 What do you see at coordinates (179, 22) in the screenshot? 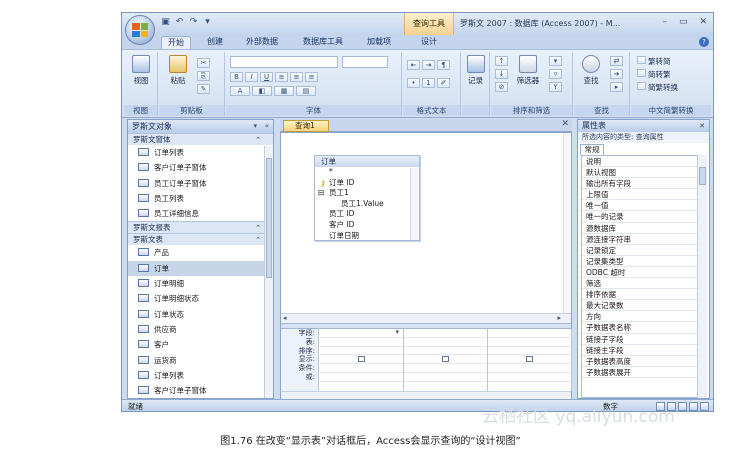
I see `undo-icon: ↶` at bounding box center [179, 22].